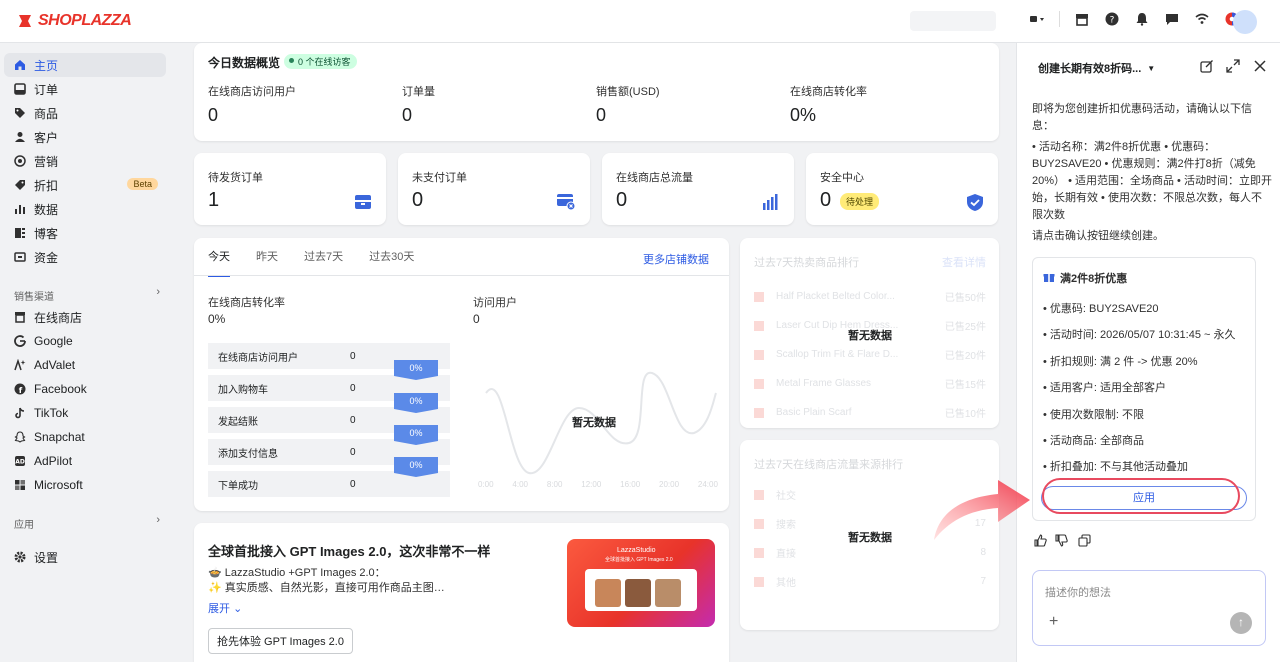  What do you see at coordinates (235, 178) in the screenshot?
I see `tile-label: 待发货订单` at bounding box center [235, 178].